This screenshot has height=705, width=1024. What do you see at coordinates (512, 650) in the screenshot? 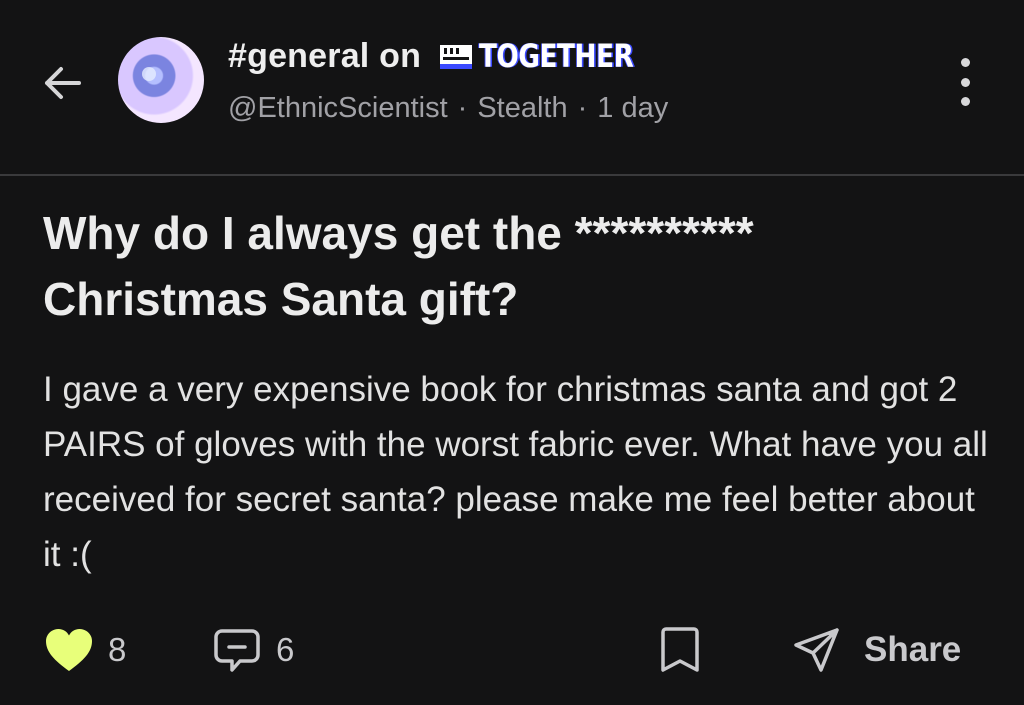
I see `post-actions: 8 6 Share` at bounding box center [512, 650].